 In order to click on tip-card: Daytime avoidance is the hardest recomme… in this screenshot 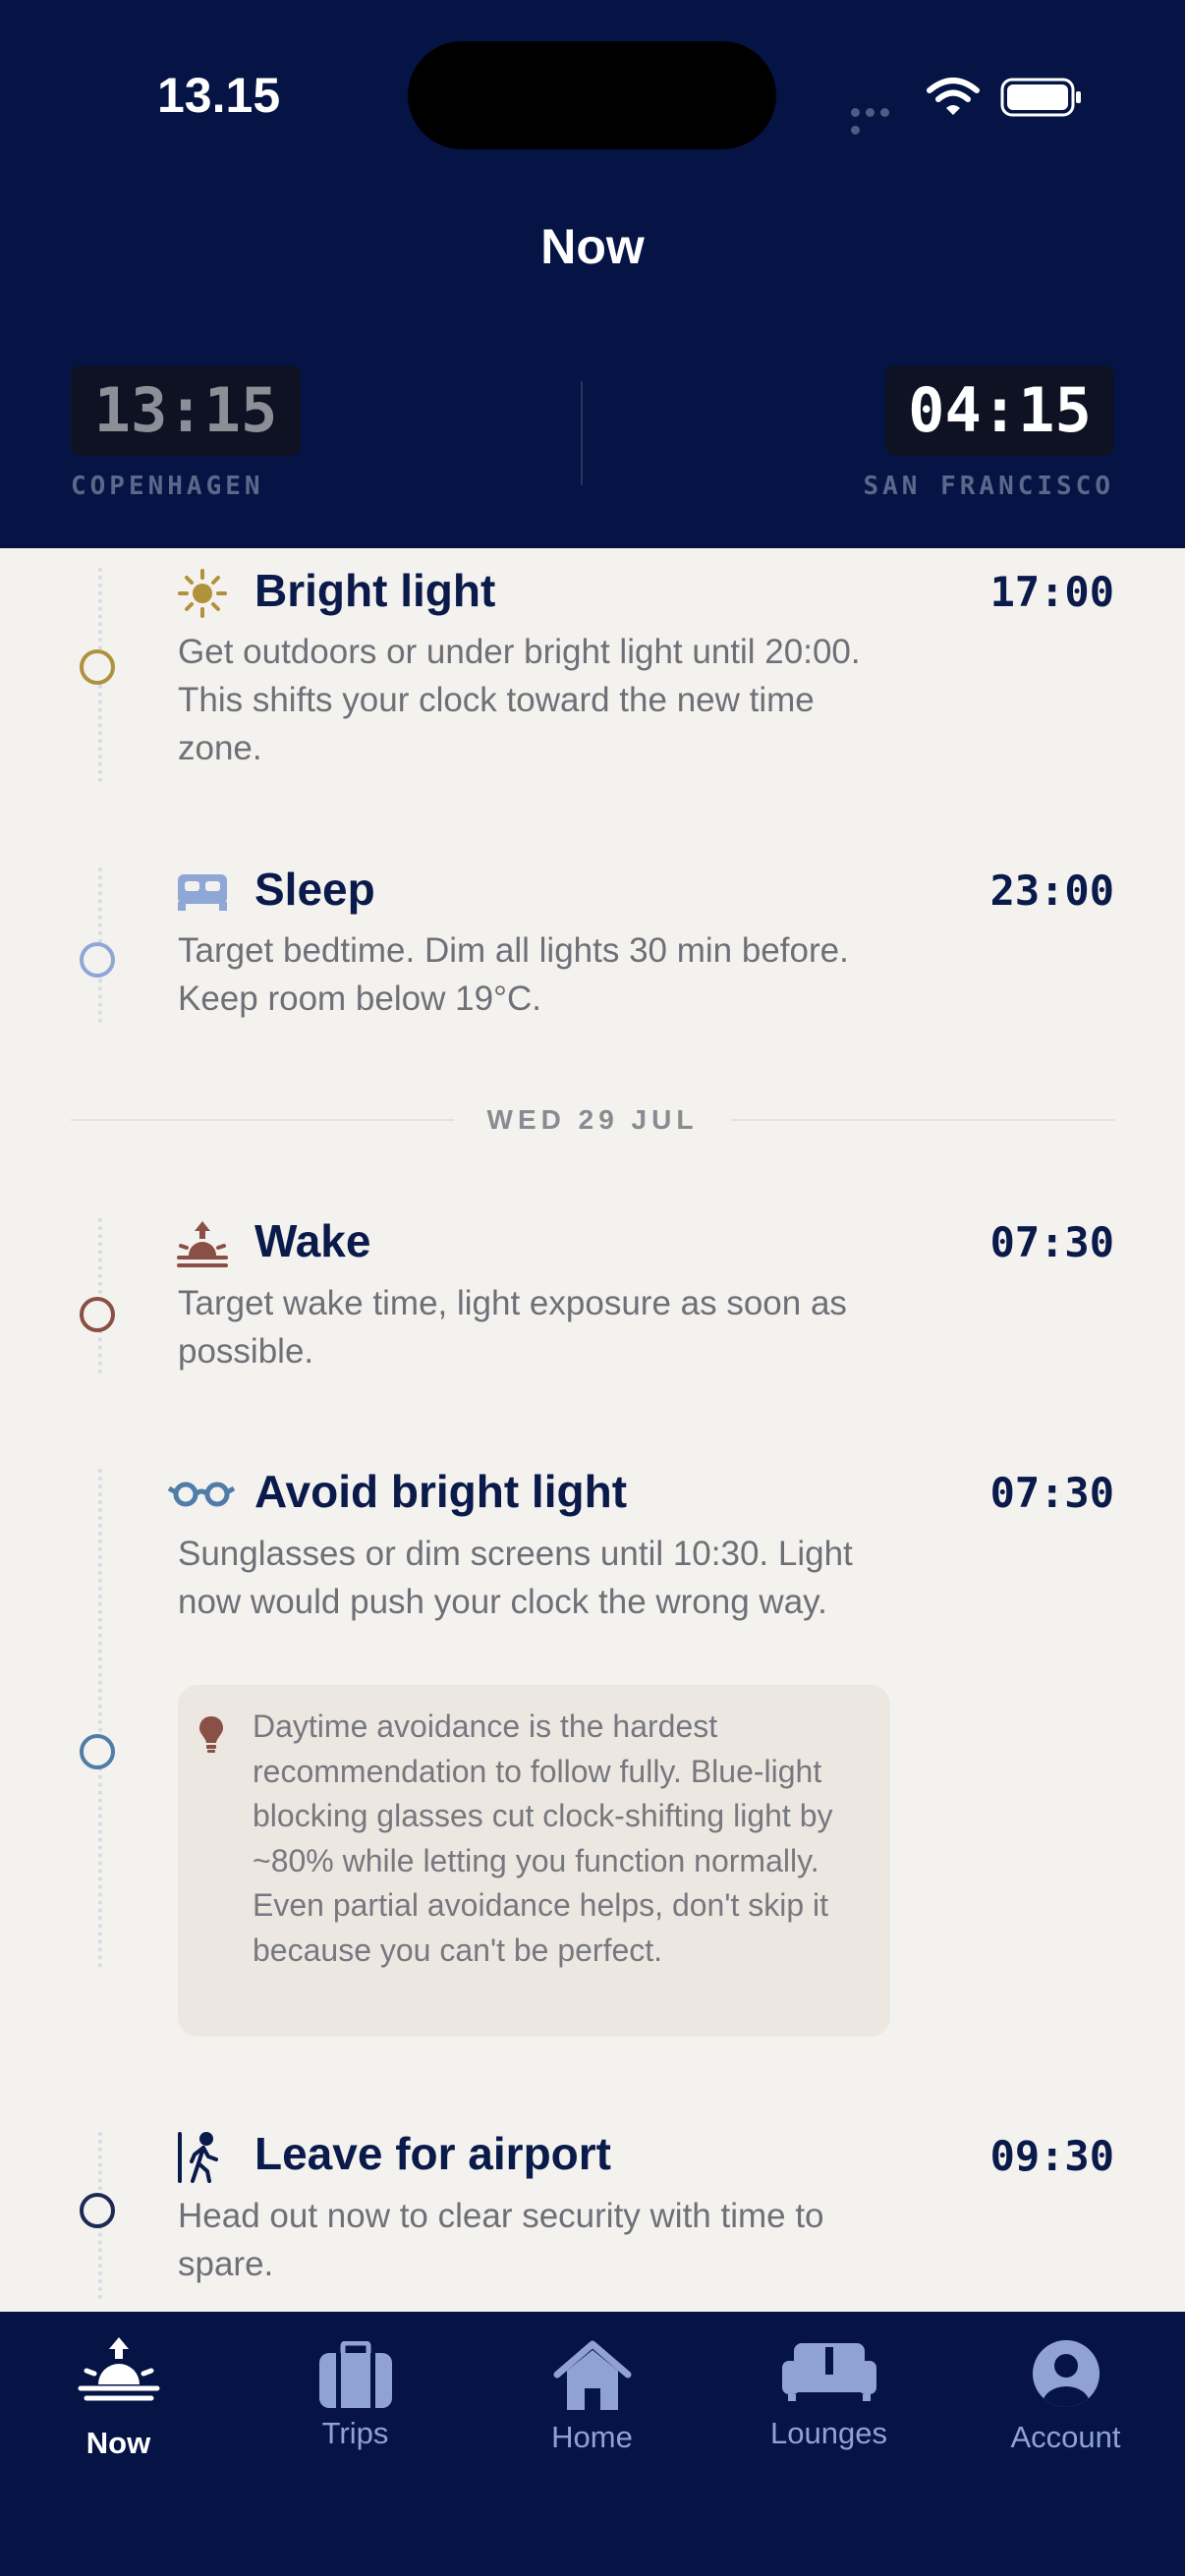, I will do `click(534, 1861)`.